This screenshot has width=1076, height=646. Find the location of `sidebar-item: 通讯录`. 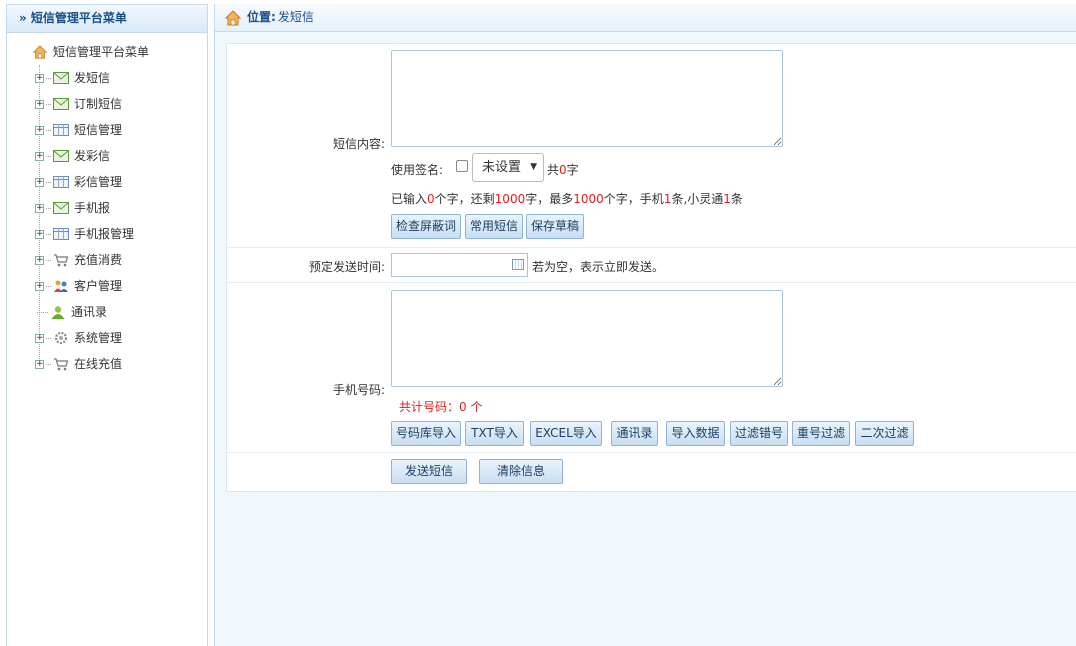

sidebar-item: 通讯录 is located at coordinates (71, 312).